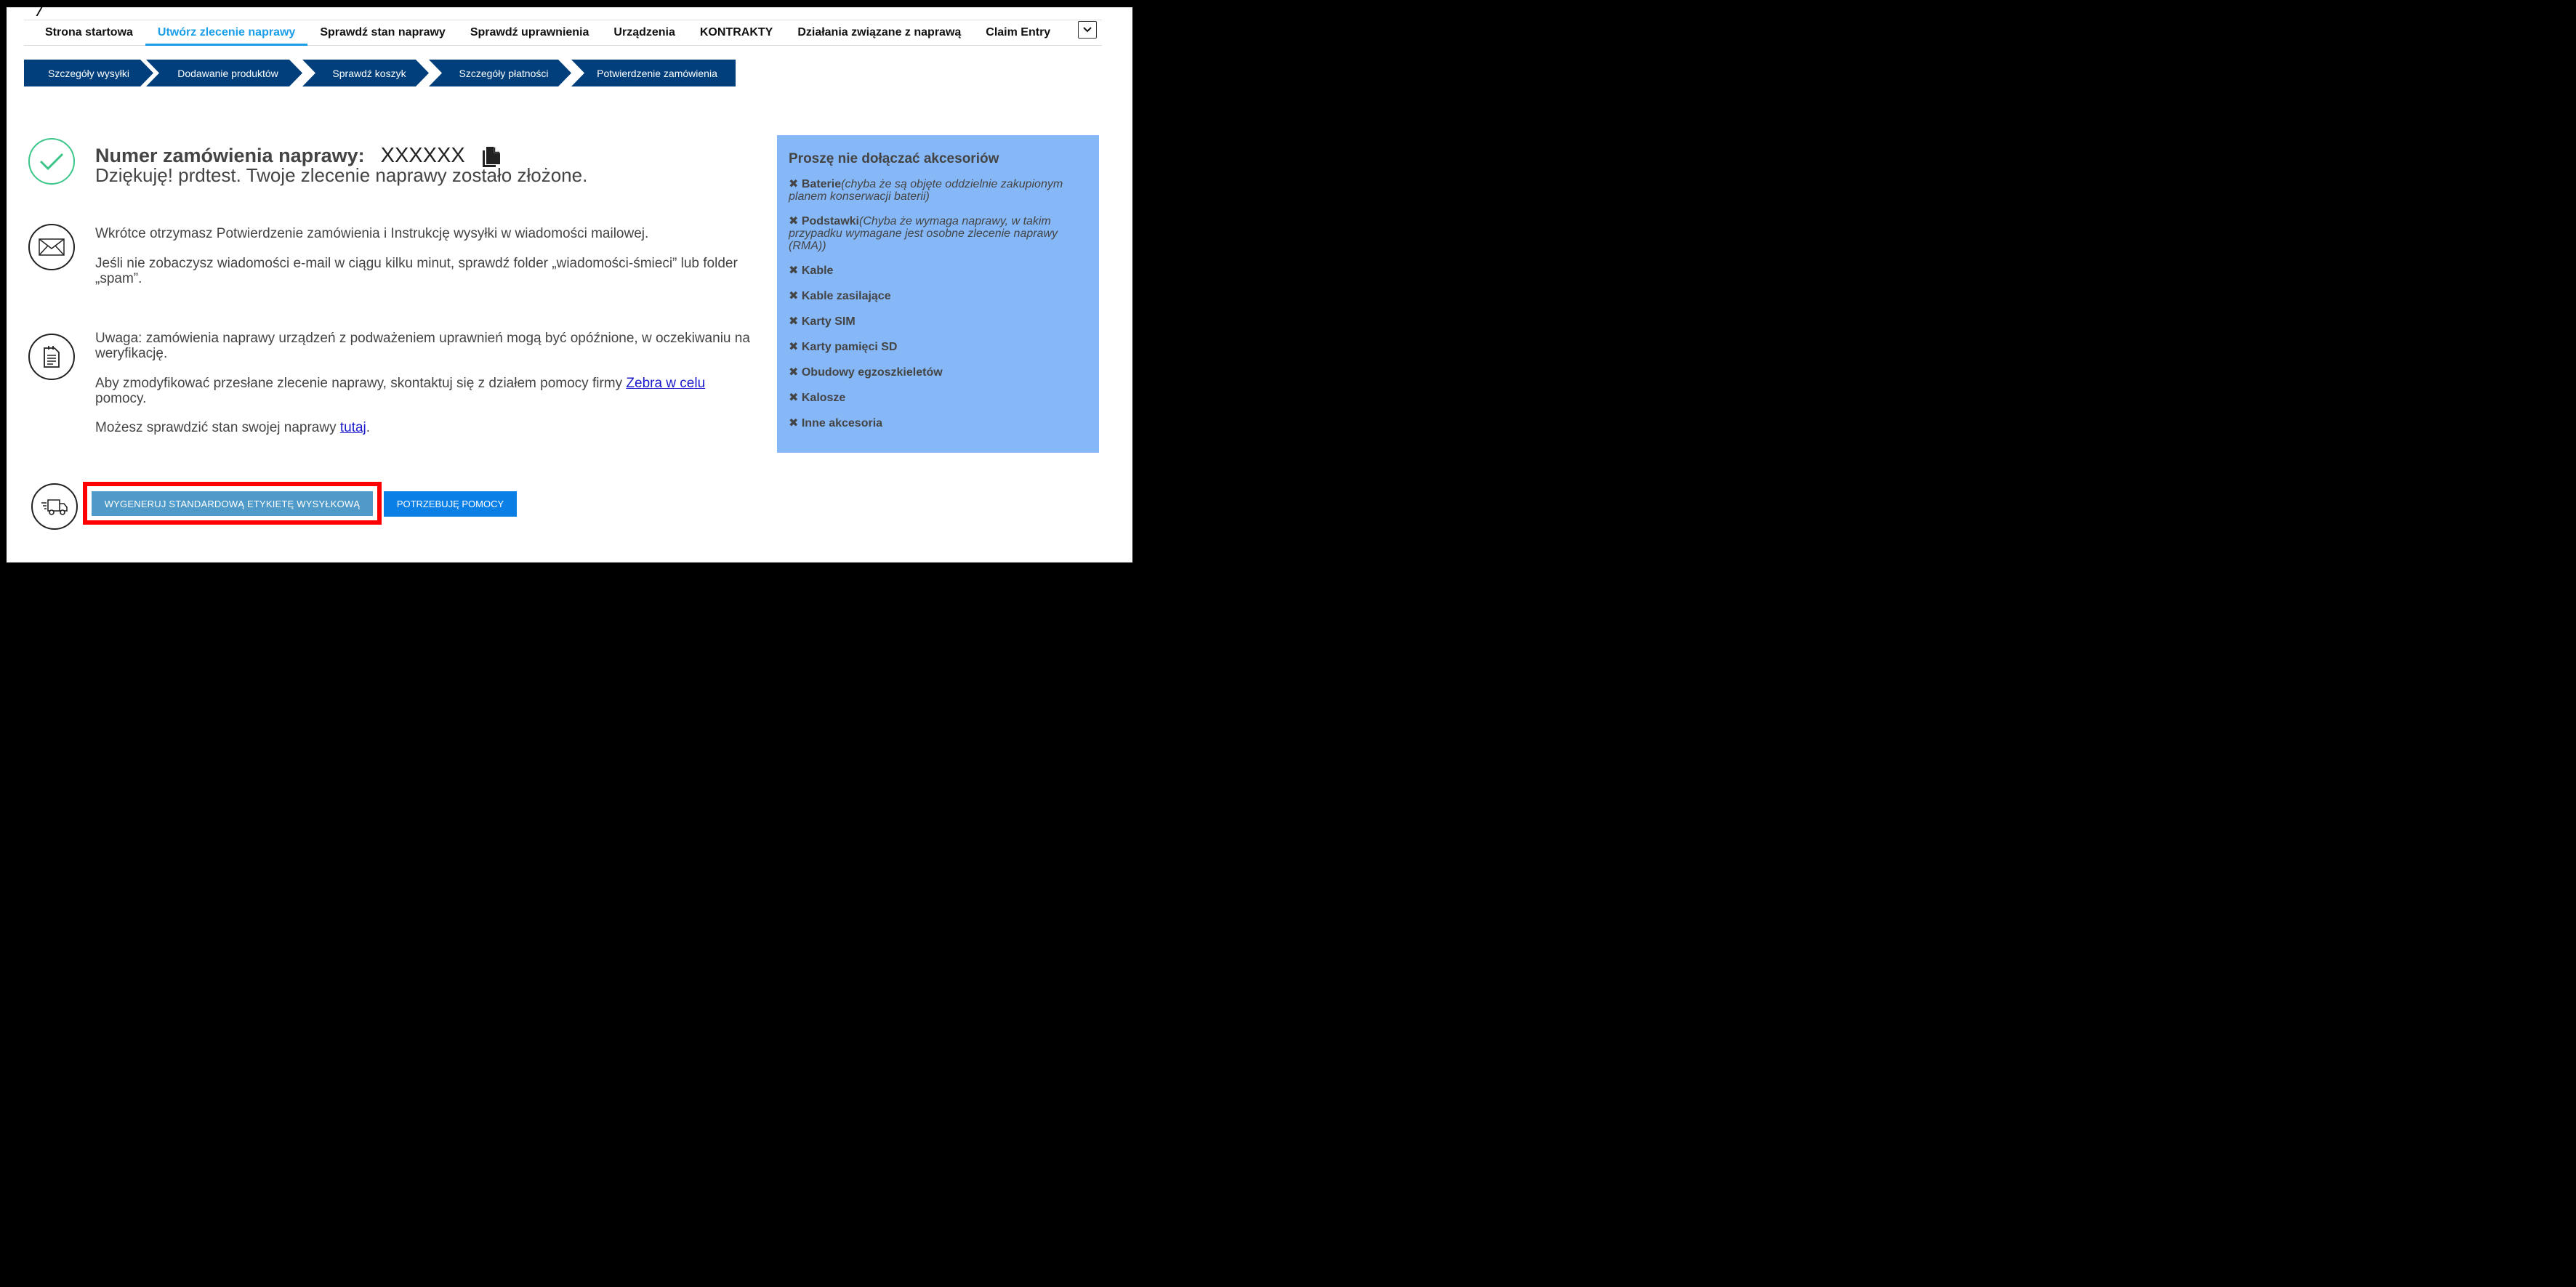 This screenshot has width=2576, height=1287. Describe the element at coordinates (353, 427) in the screenshot. I see `check-status-link: tutaj` at that location.